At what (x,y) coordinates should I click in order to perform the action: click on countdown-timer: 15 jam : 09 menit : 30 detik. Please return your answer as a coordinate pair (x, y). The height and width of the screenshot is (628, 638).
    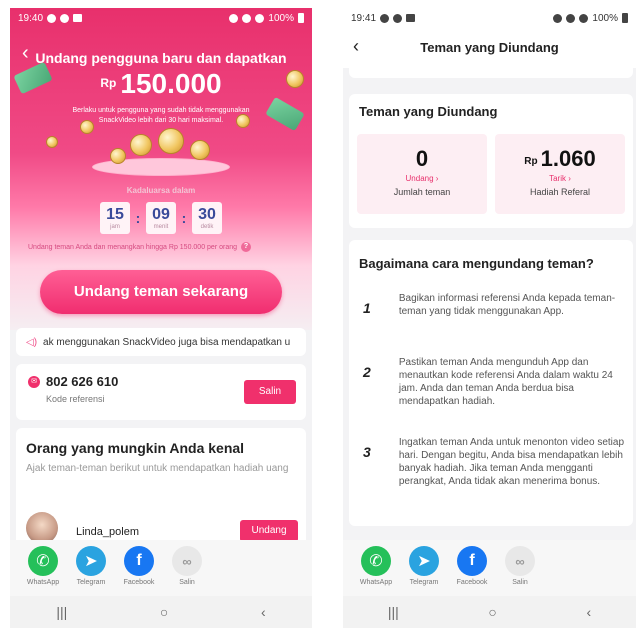
    Looking at the image, I should click on (161, 218).